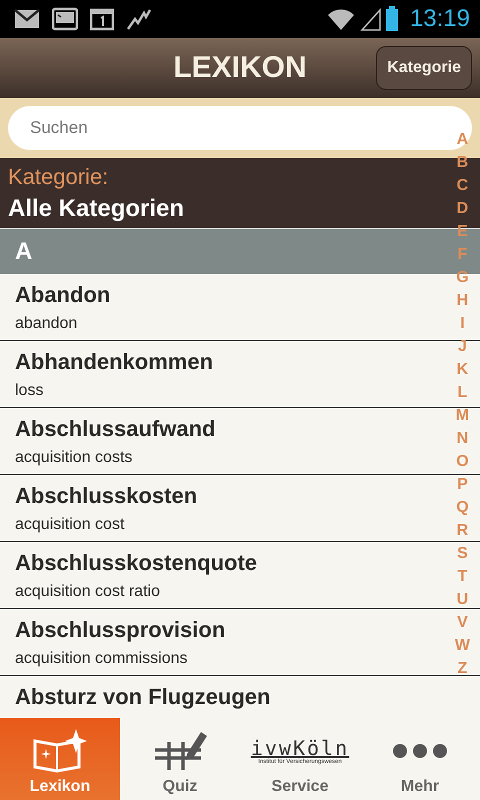  I want to click on translation-text: acquisition cost ratio, so click(87, 592).